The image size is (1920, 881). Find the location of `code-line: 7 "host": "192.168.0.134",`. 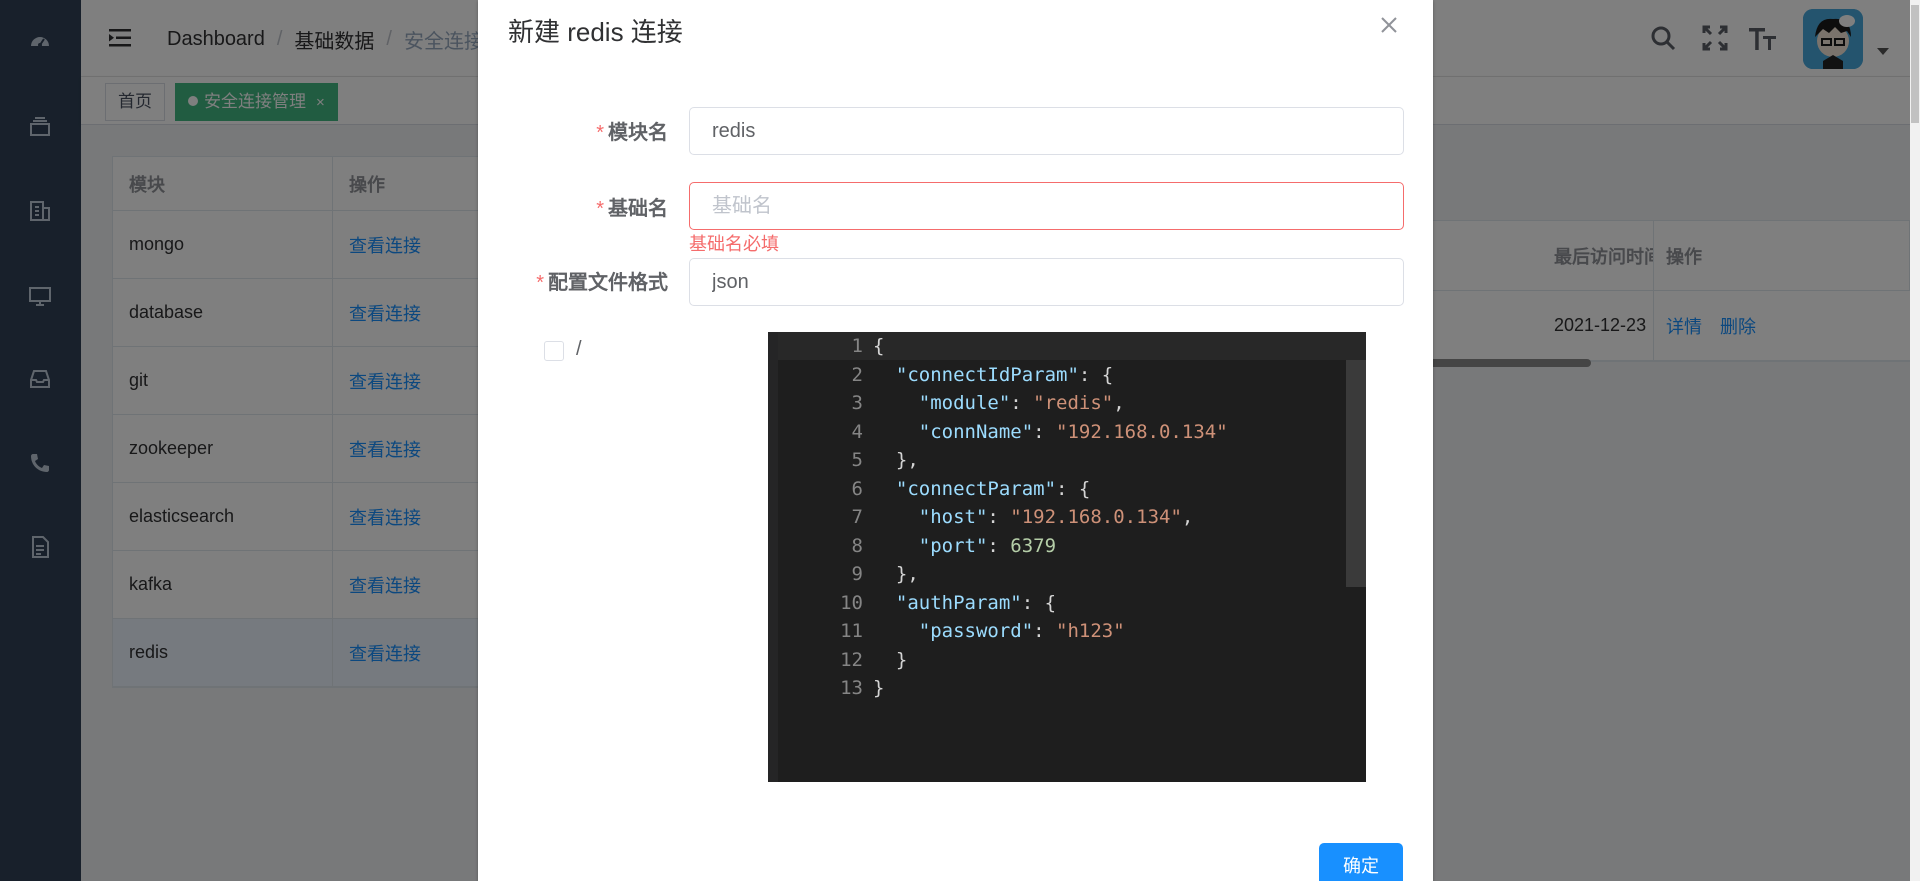

code-line: 7 "host": "192.168.0.134", is located at coordinates (1072, 517).